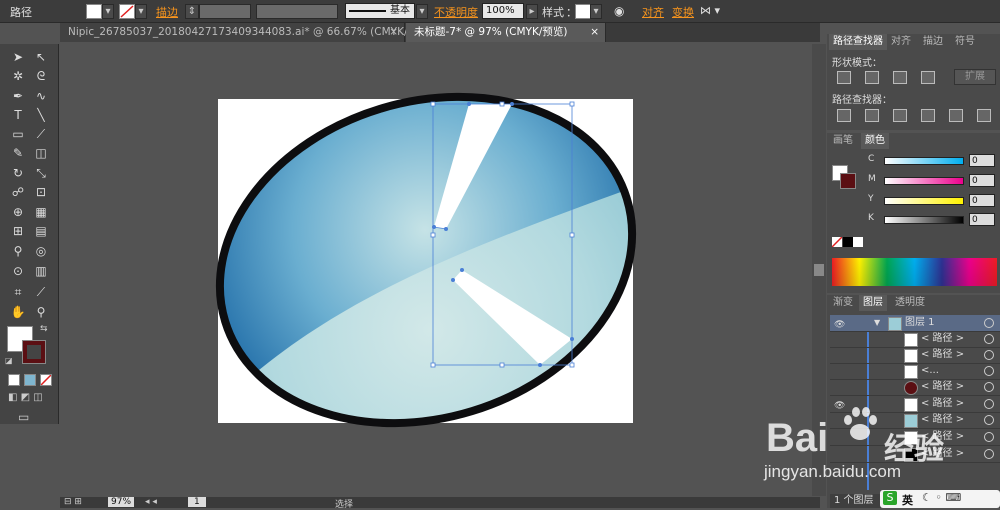 The height and width of the screenshot is (510, 1000). Describe the element at coordinates (843, 303) in the screenshot. I see `tab-gradient: 渐变` at that location.